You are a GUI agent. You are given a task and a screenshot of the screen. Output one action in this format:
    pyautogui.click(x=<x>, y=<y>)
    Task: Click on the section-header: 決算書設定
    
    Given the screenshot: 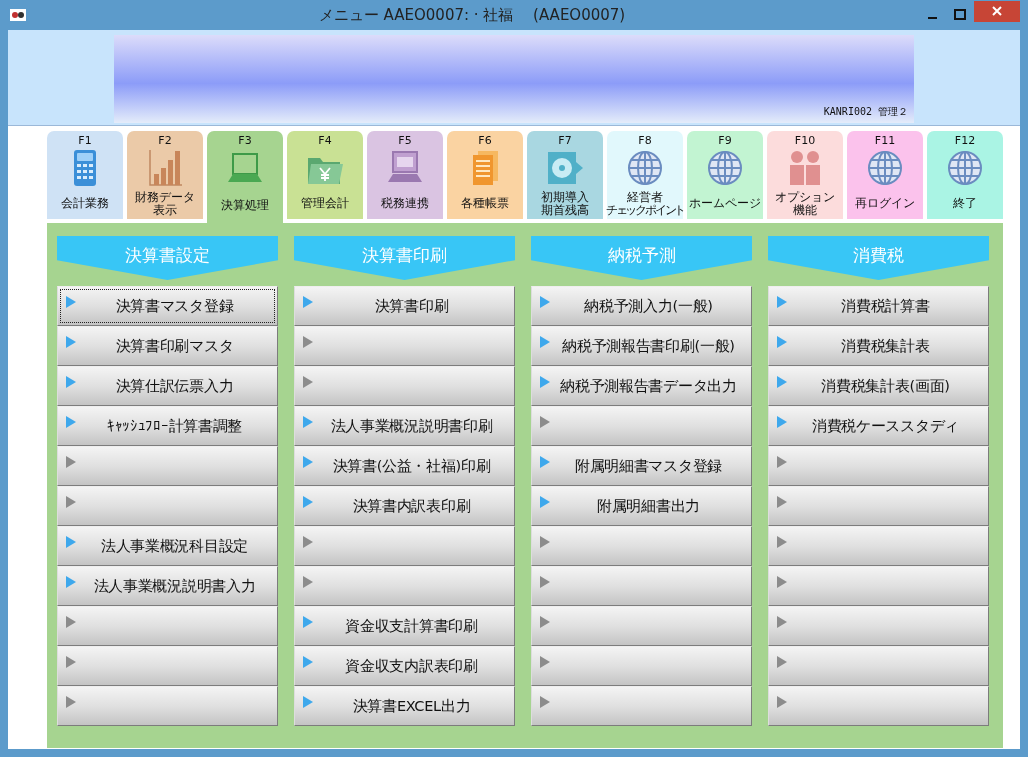 What is the action you would take?
    pyautogui.click(x=167, y=258)
    